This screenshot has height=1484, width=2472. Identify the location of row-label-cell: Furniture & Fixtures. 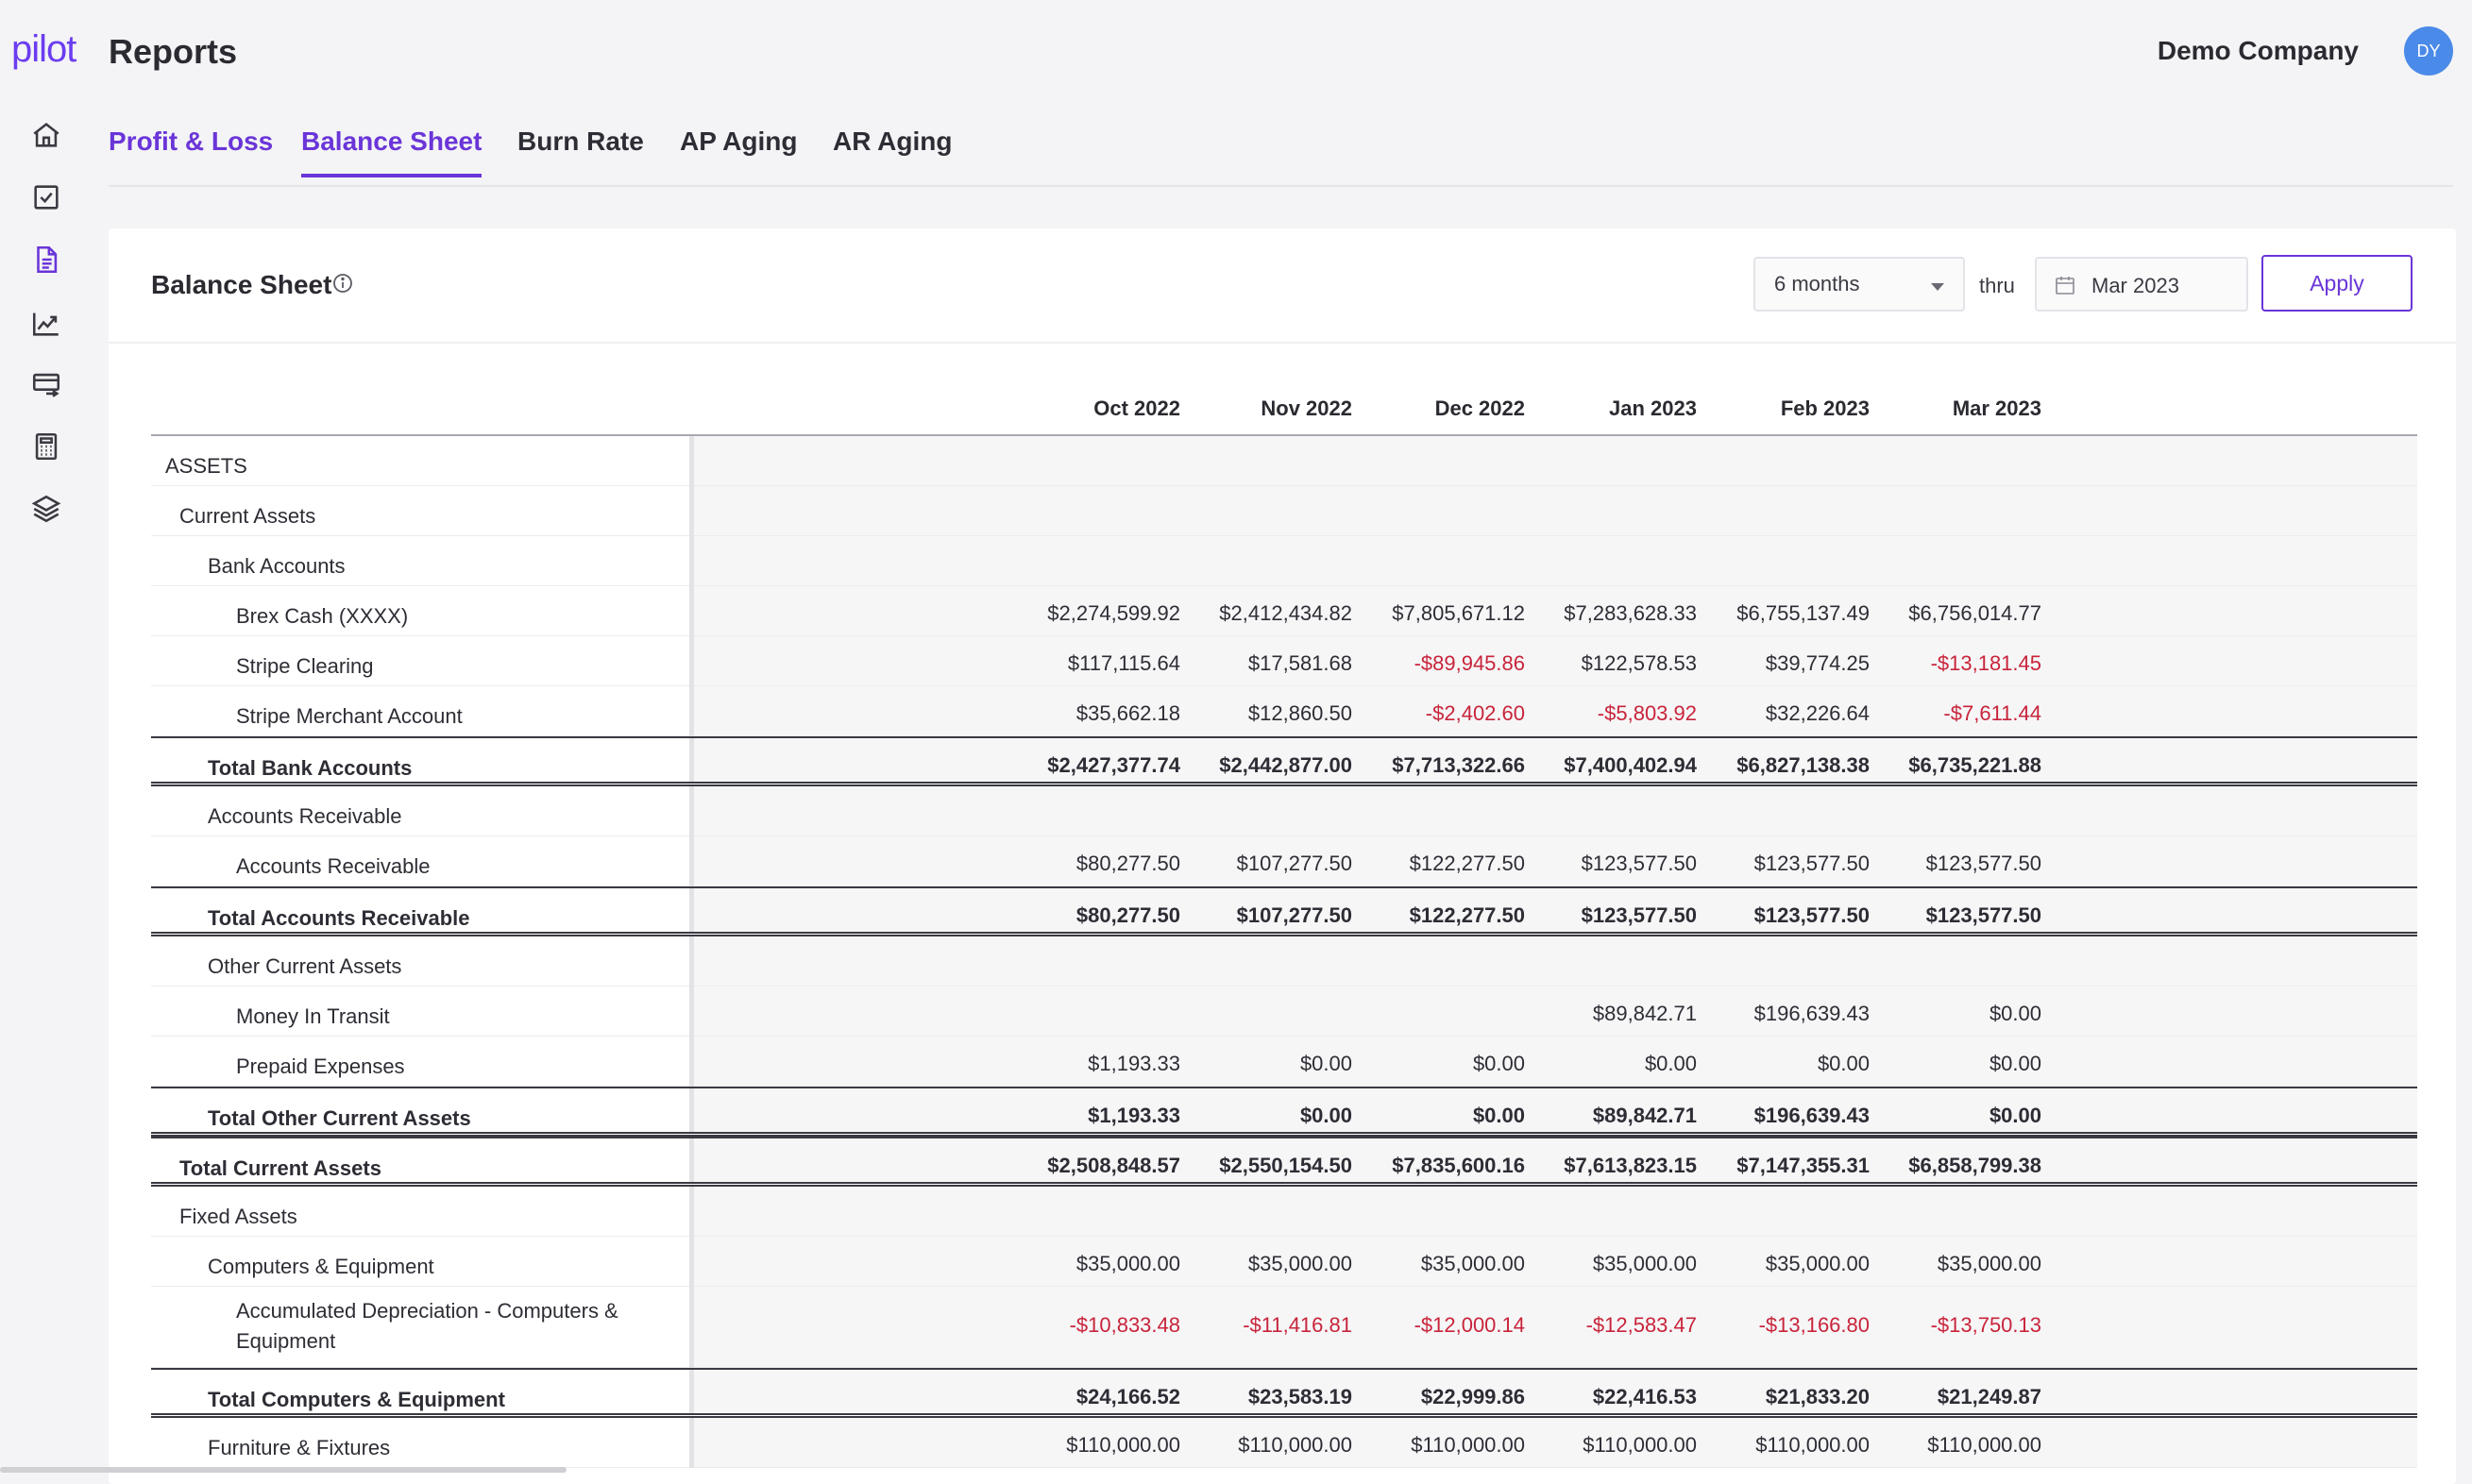
(420, 1443).